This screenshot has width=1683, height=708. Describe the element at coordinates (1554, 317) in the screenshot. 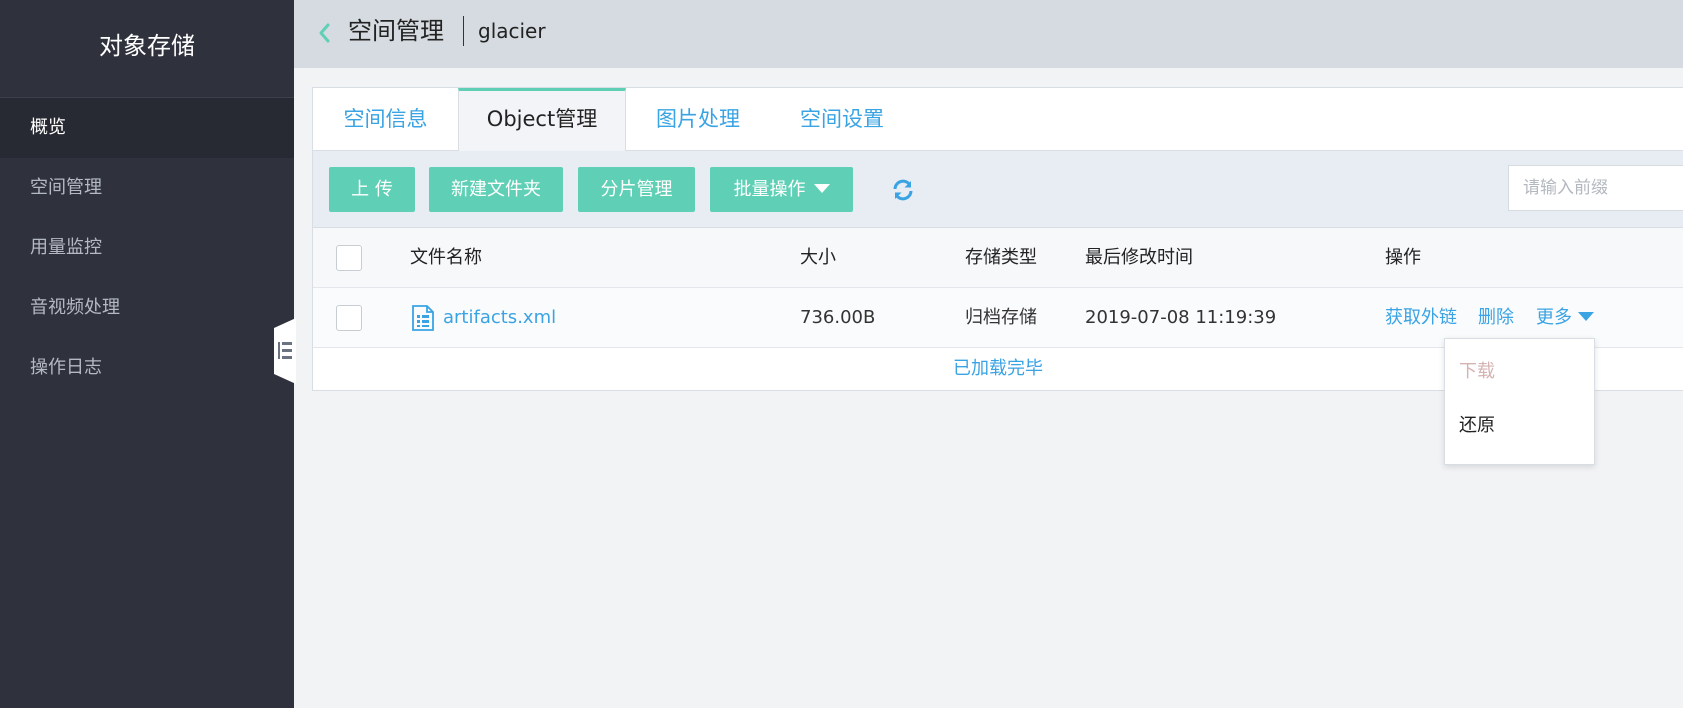

I see `more-actions-label: 更多` at that location.